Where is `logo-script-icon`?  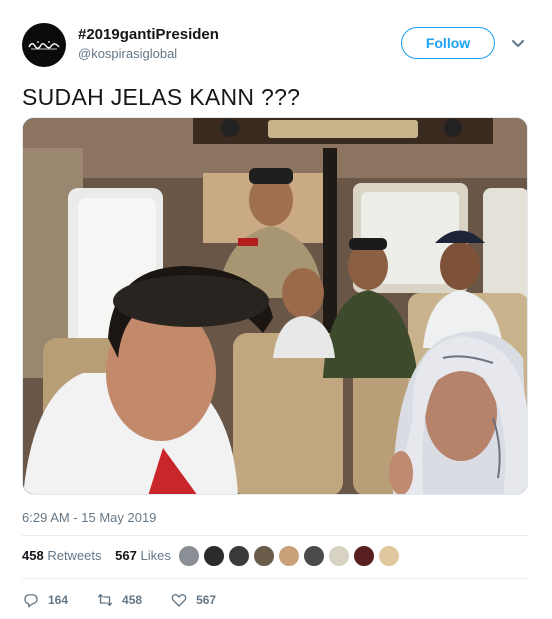
logo-script-icon is located at coordinates (44, 45).